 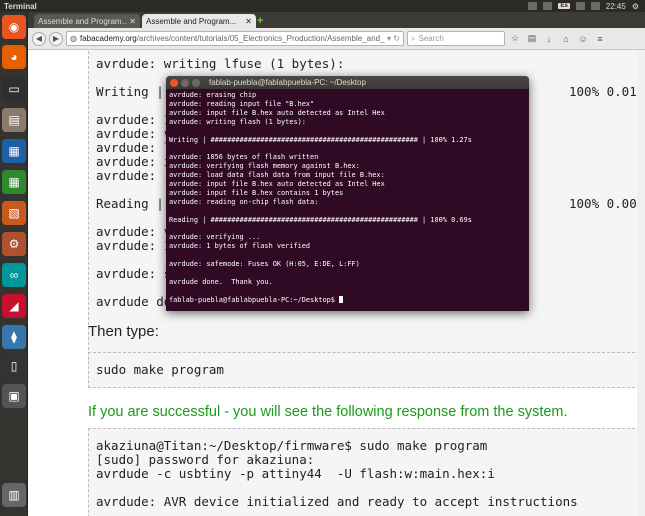 What do you see at coordinates (583, 39) in the screenshot?
I see `chat-icon: ☺` at bounding box center [583, 39].